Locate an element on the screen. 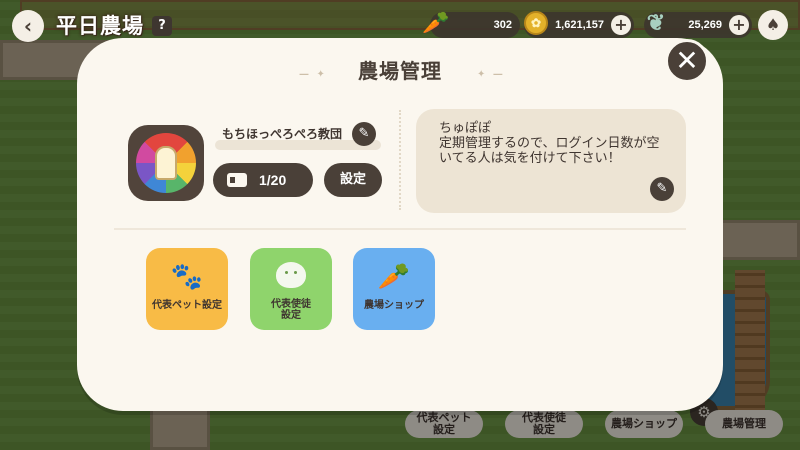 The width and height of the screenshot is (800, 450). pet-settings-tile: 🐾 代表ペット設定 is located at coordinates (187, 289).